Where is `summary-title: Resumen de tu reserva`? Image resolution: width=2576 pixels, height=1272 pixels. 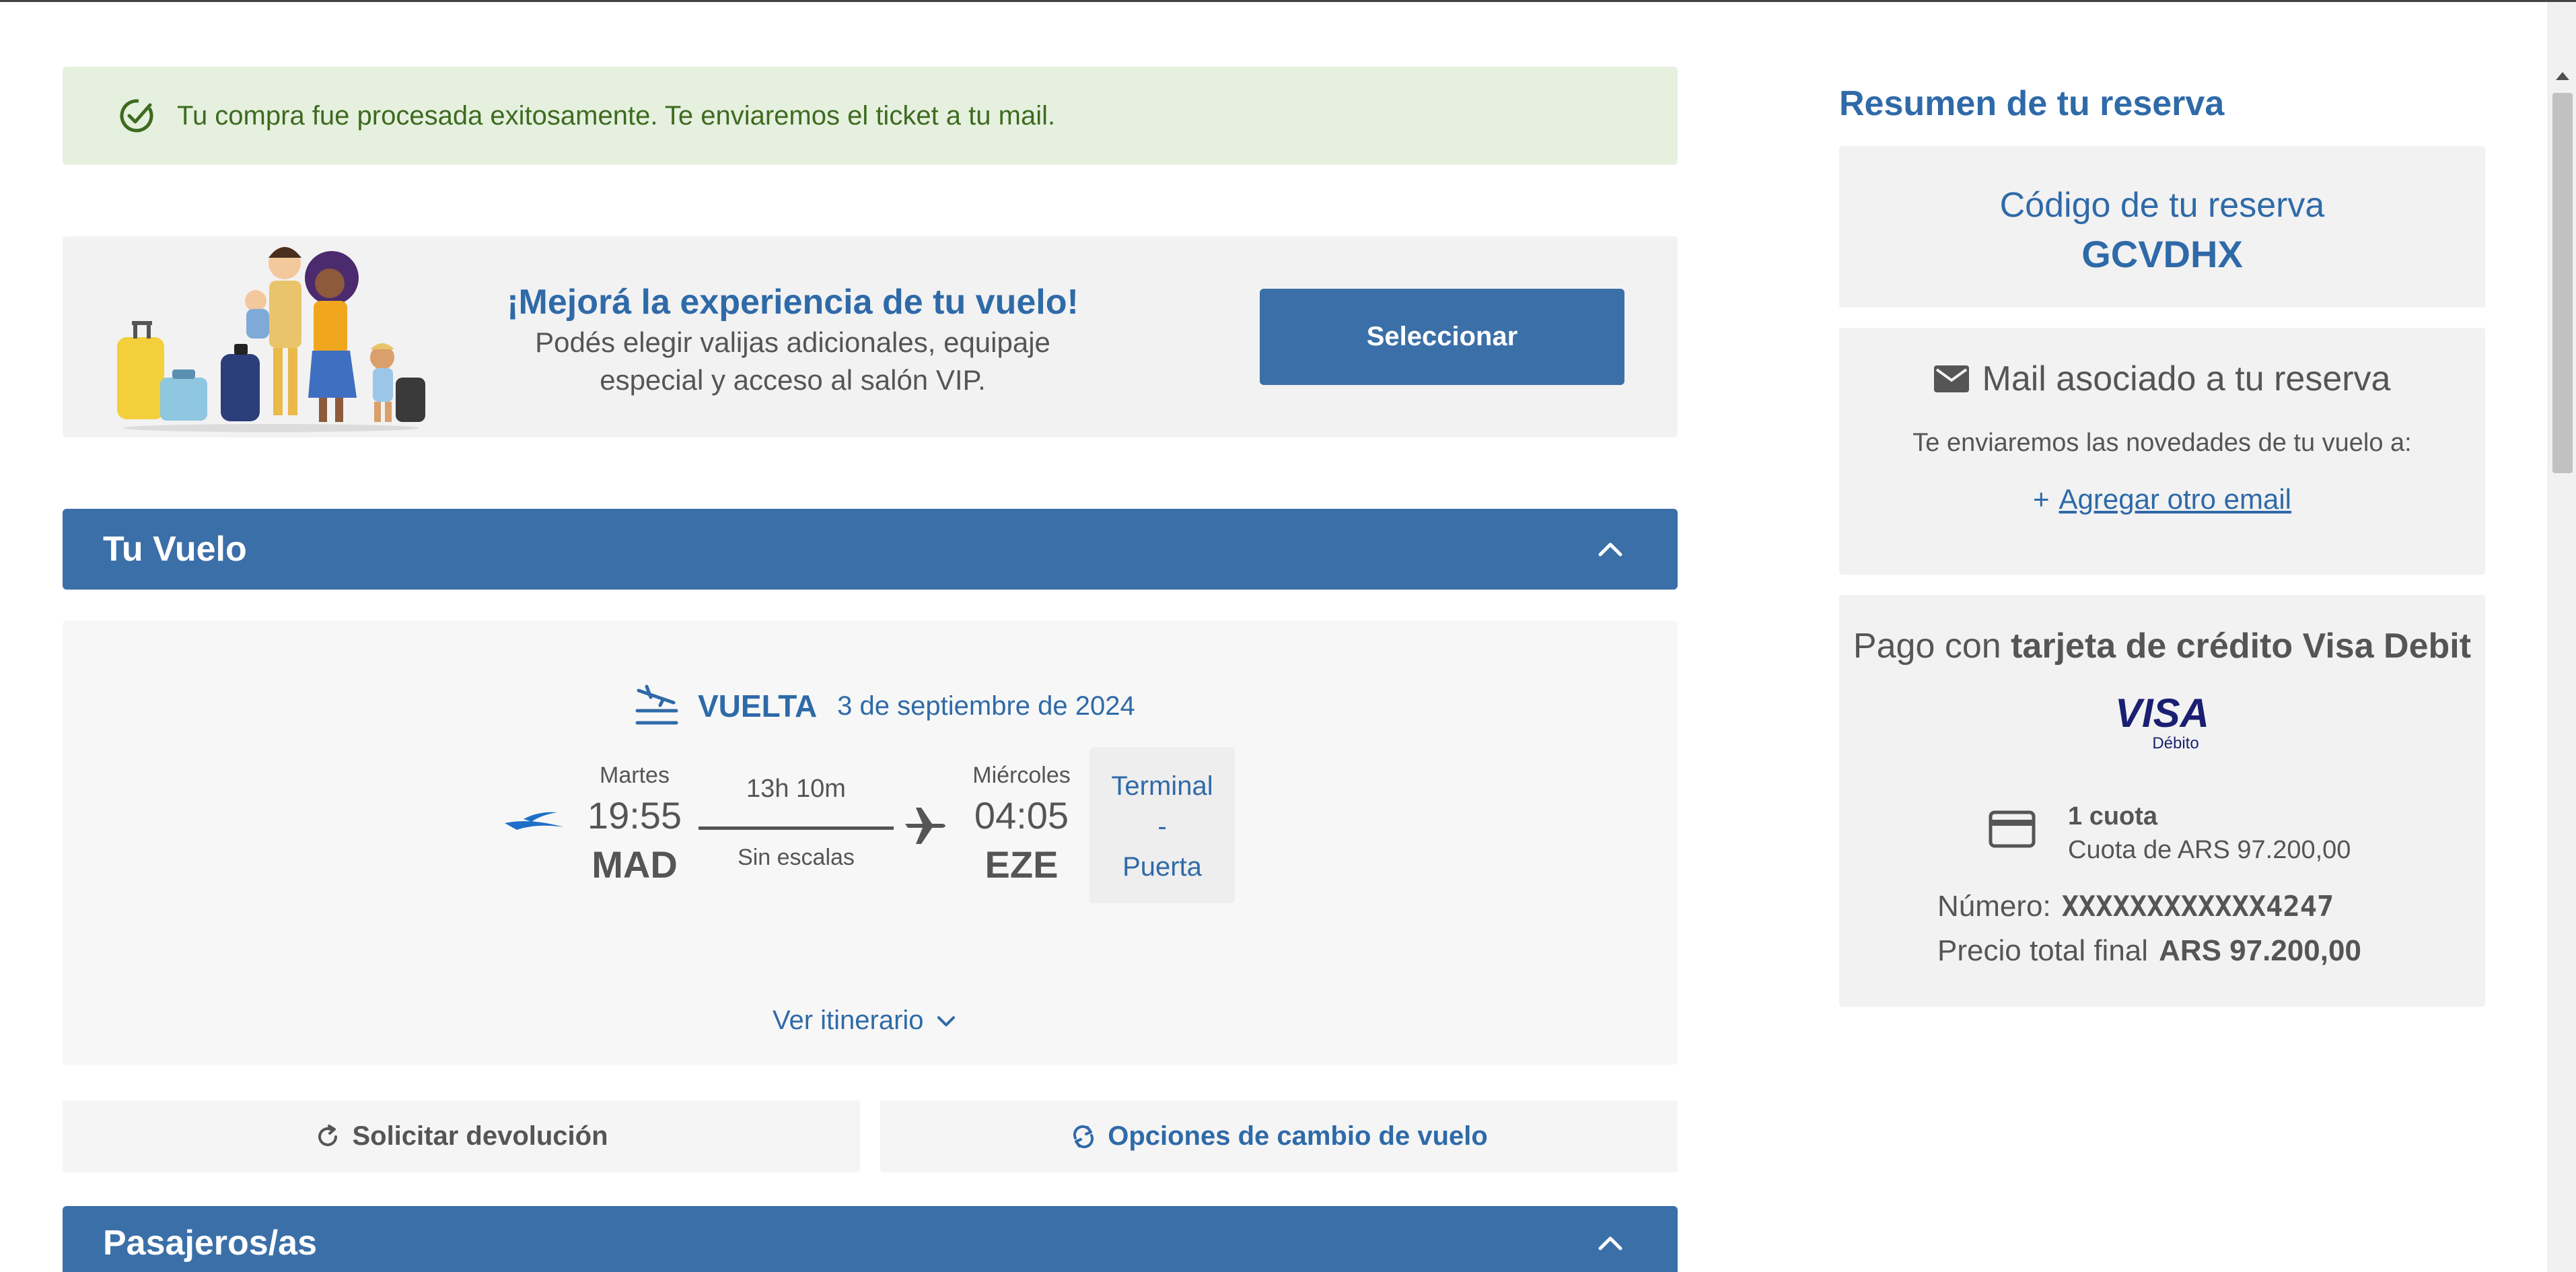
summary-title: Resumen de tu reserva is located at coordinates (2032, 103).